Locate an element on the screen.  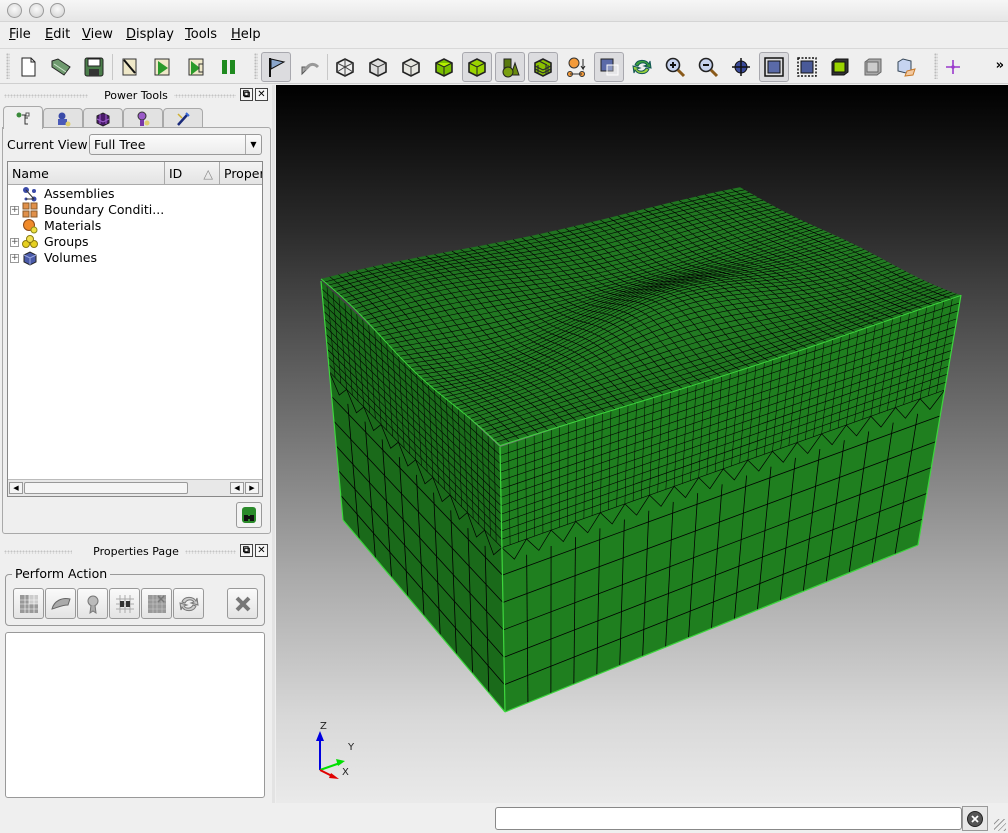
refresh-action-button is located at coordinates (188, 603).